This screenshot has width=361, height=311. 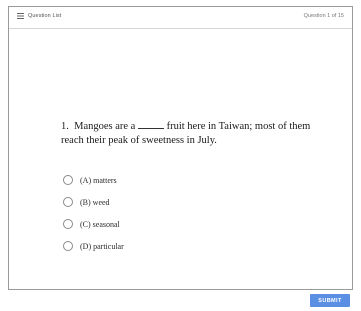 What do you see at coordinates (45, 16) in the screenshot?
I see `question-list-label: Question List` at bounding box center [45, 16].